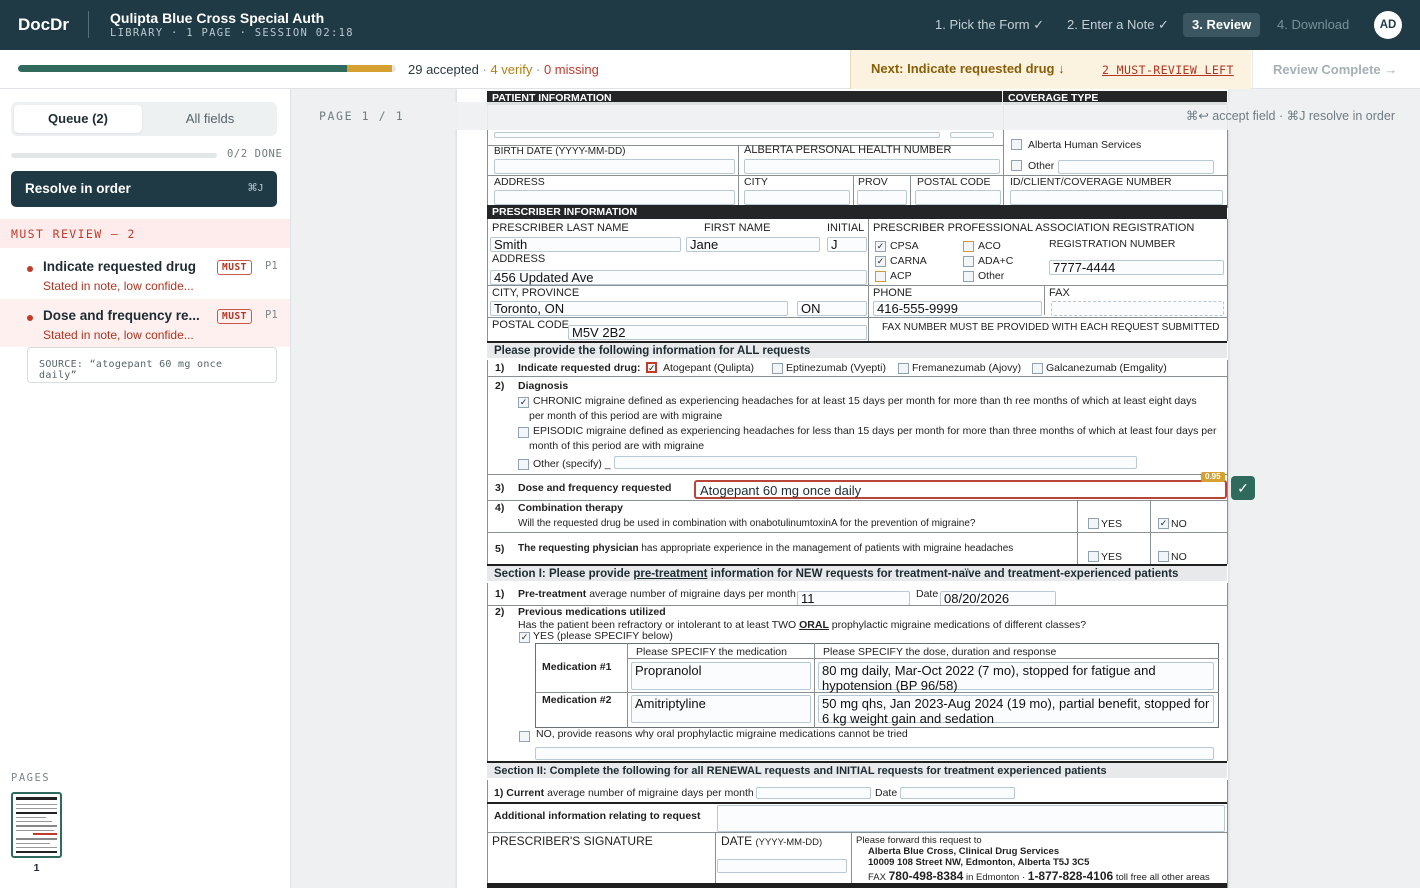 The width and height of the screenshot is (1420, 888). What do you see at coordinates (651, 367) in the screenshot?
I see `drug-atogepant-checkbox: ✓` at bounding box center [651, 367].